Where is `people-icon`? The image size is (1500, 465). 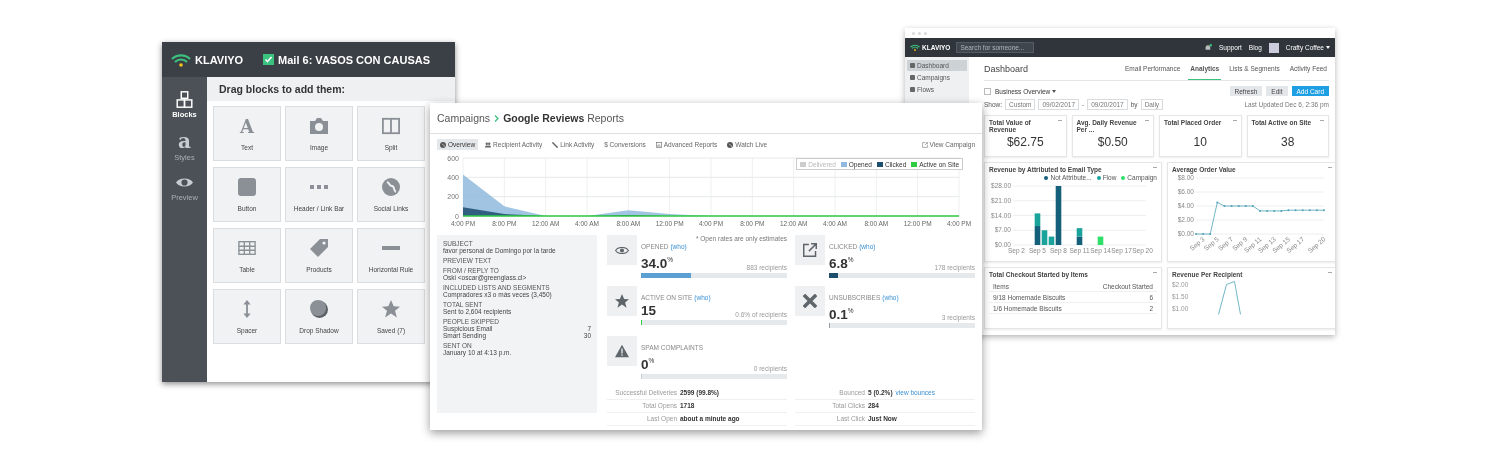 people-icon is located at coordinates (488, 144).